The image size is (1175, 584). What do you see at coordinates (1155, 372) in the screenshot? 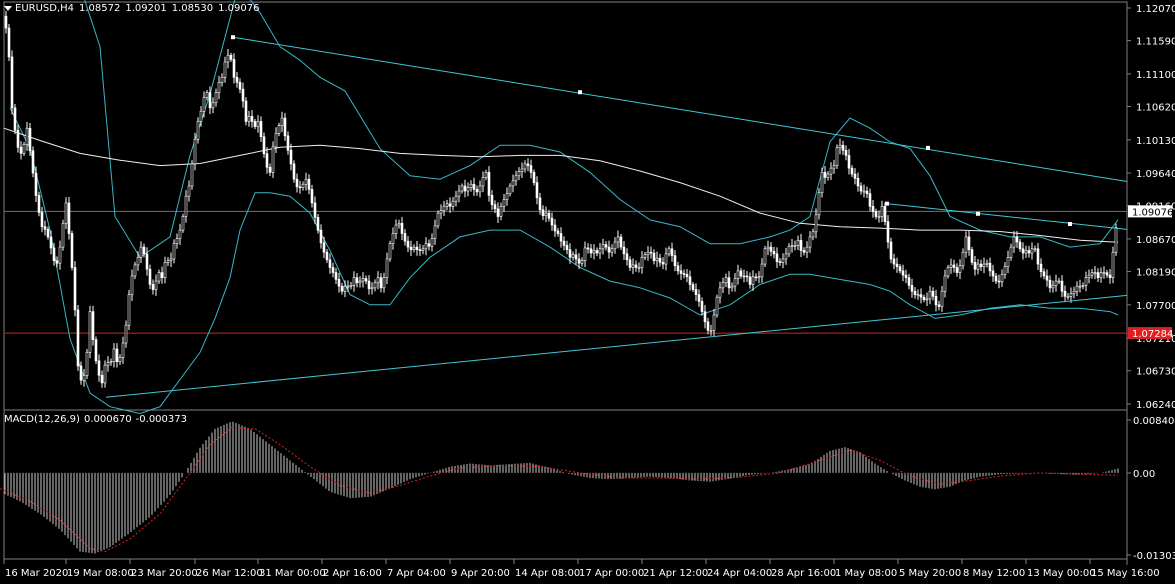
I see `price-tick-label: 1.06730` at bounding box center [1155, 372].